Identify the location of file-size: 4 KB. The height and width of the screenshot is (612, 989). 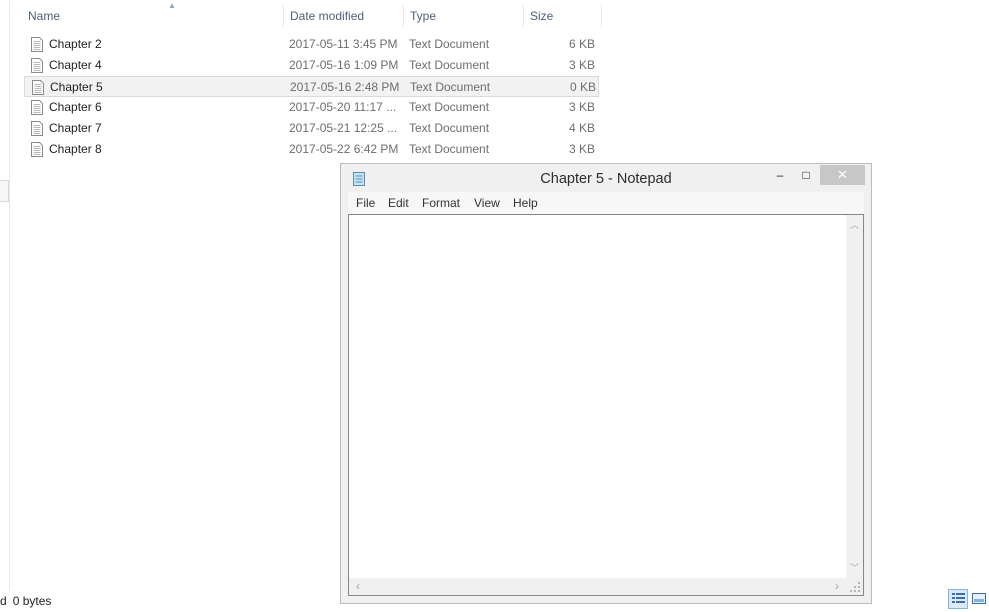
(581, 128).